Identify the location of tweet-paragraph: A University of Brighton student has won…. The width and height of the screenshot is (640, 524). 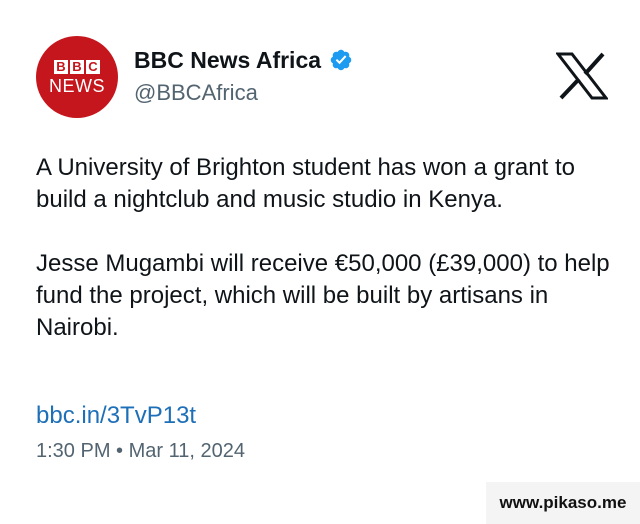
(305, 183).